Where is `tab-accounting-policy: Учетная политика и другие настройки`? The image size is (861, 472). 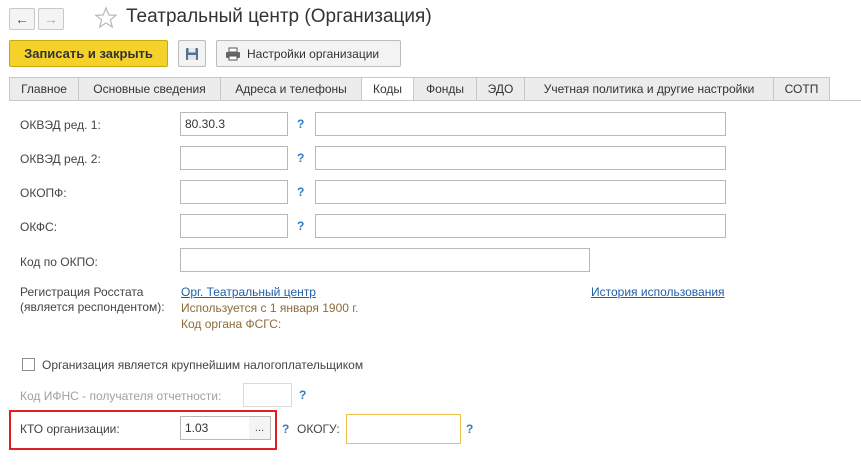 tab-accounting-policy: Учетная политика и другие настройки is located at coordinates (649, 89).